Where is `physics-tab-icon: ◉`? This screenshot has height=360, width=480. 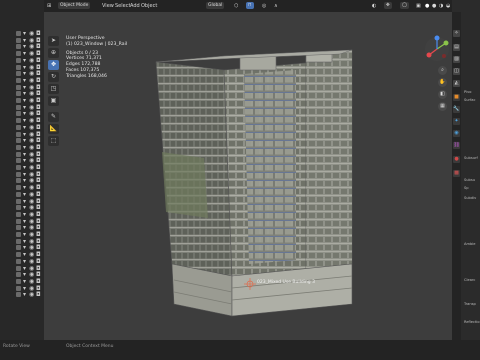 physics-tab-icon: ◉ is located at coordinates (456, 133).